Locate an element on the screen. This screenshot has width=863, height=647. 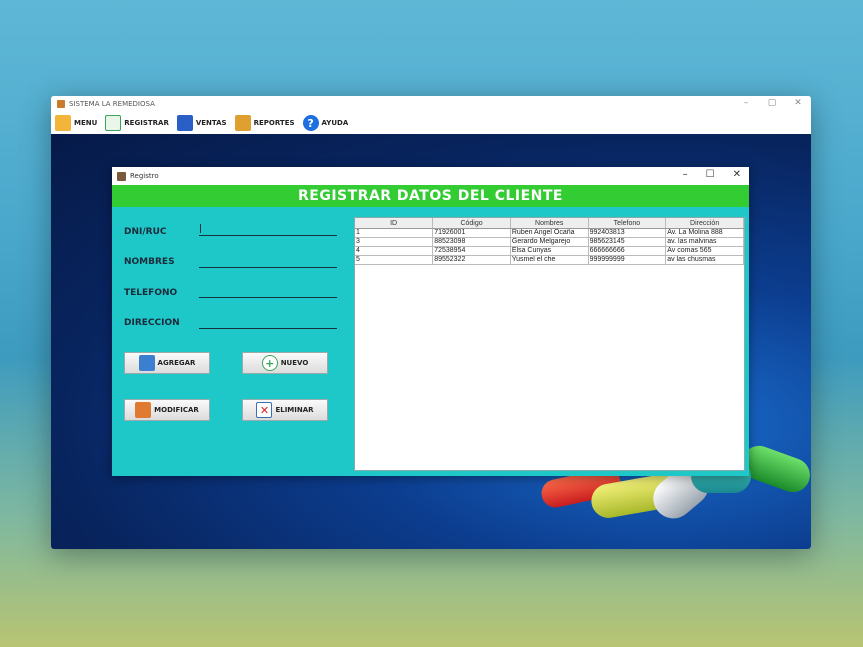
register-icon is located at coordinates (113, 123).